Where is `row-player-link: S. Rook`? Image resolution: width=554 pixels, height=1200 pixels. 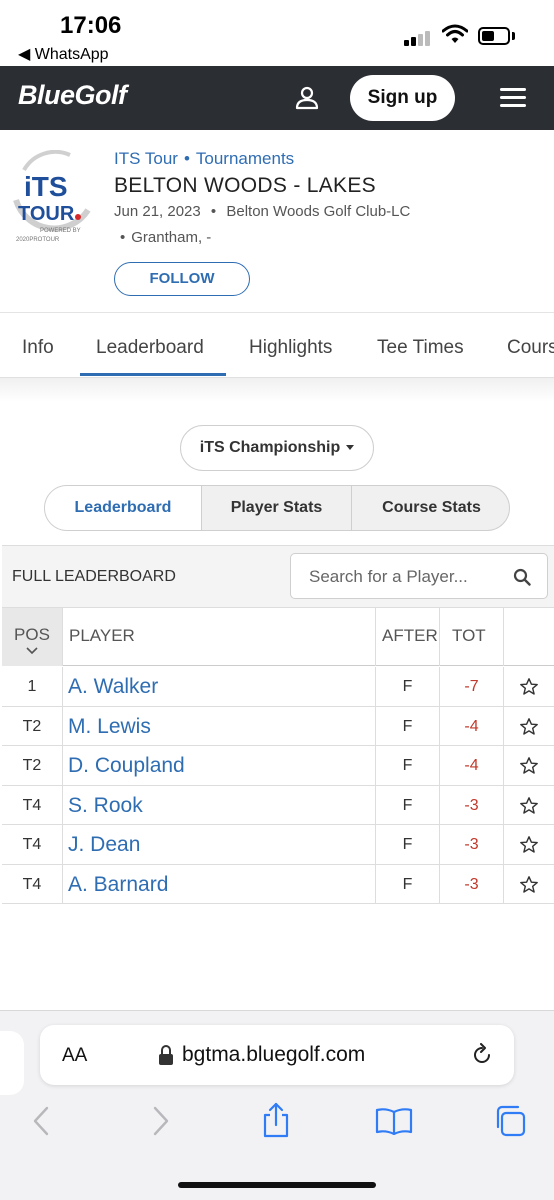 row-player-link: S. Rook is located at coordinates (219, 805).